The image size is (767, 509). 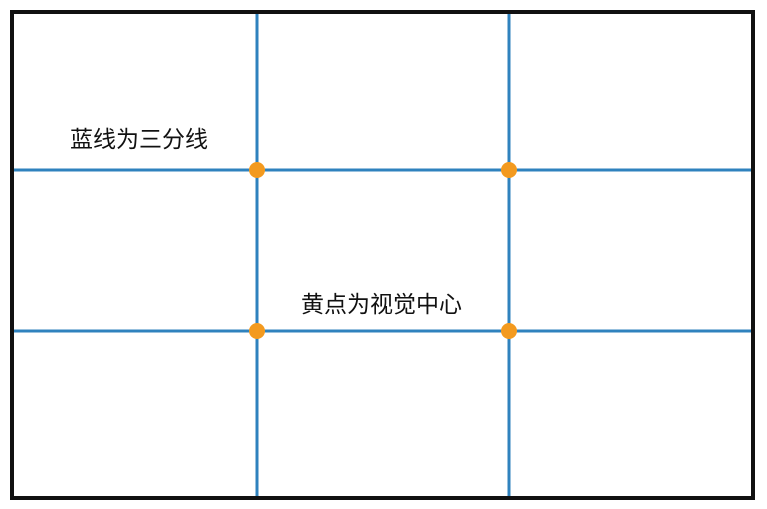 What do you see at coordinates (509, 331) in the screenshot?
I see `visual-center-dot-bottom-right` at bounding box center [509, 331].